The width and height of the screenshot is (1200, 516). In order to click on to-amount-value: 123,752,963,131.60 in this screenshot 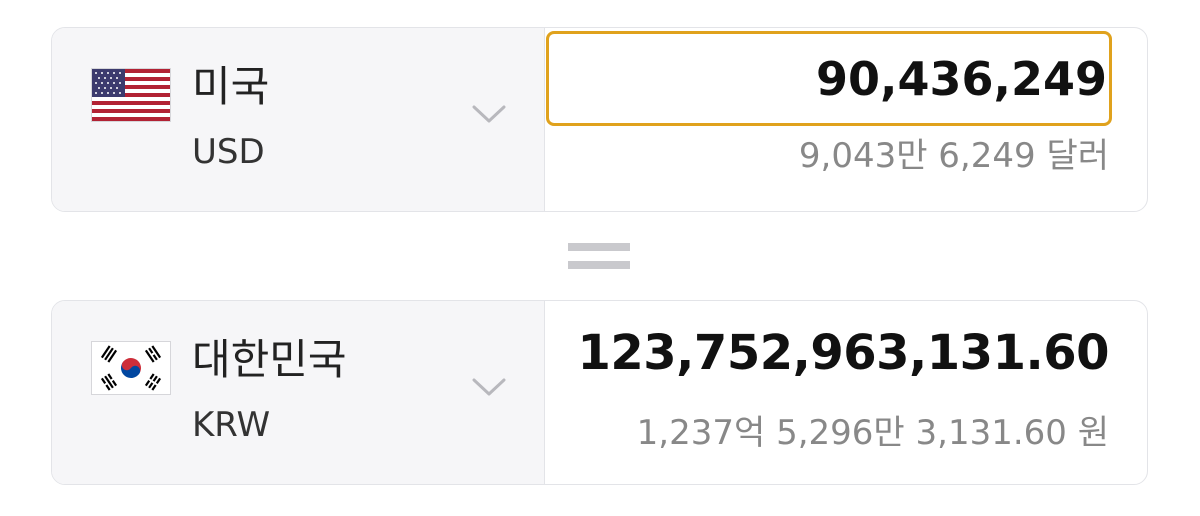, I will do `click(843, 353)`.